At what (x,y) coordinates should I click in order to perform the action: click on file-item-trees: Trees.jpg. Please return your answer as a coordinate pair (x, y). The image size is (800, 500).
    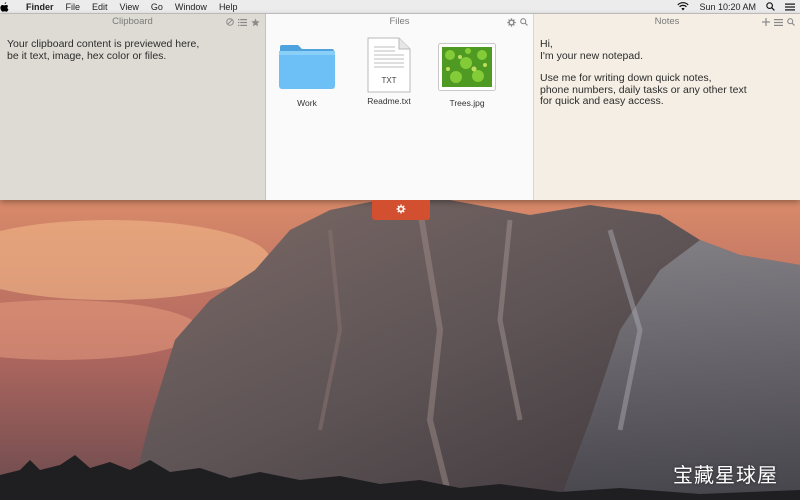
    Looking at the image, I should click on (467, 74).